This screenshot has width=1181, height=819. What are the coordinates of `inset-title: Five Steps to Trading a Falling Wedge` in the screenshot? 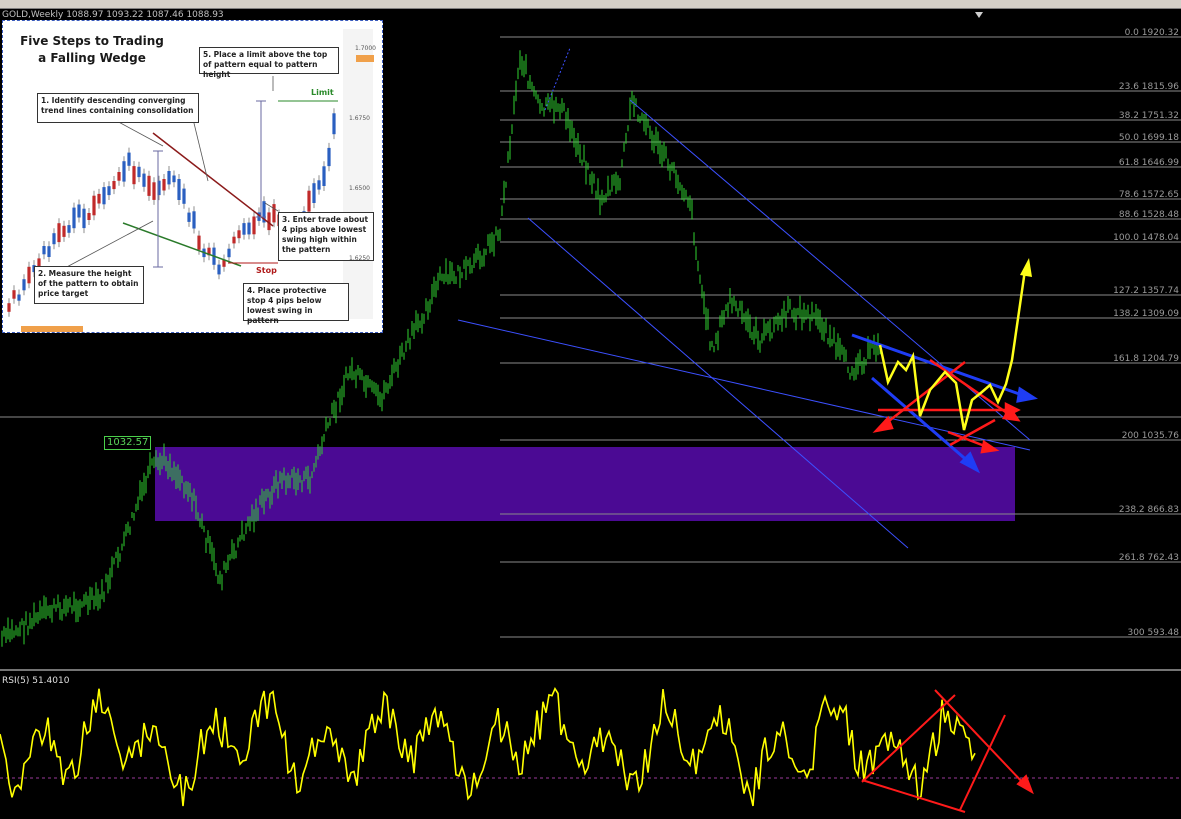 It's located at (92, 49).